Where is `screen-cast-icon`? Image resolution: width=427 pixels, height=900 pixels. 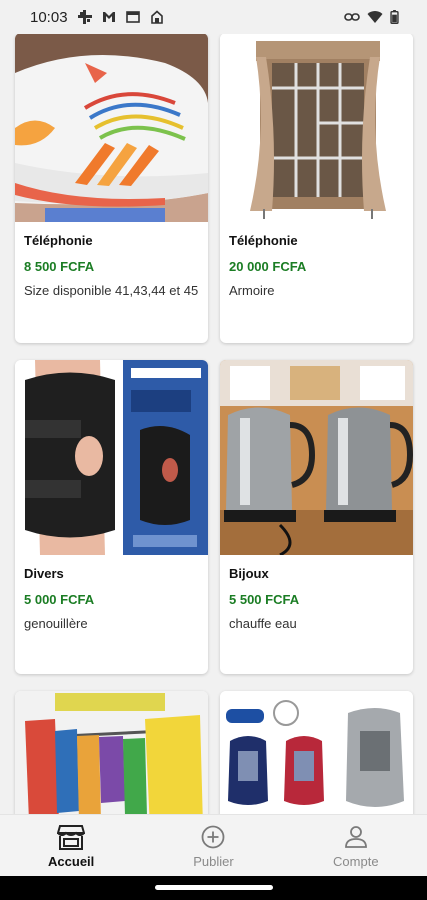
screen-cast-icon is located at coordinates (132, 17).